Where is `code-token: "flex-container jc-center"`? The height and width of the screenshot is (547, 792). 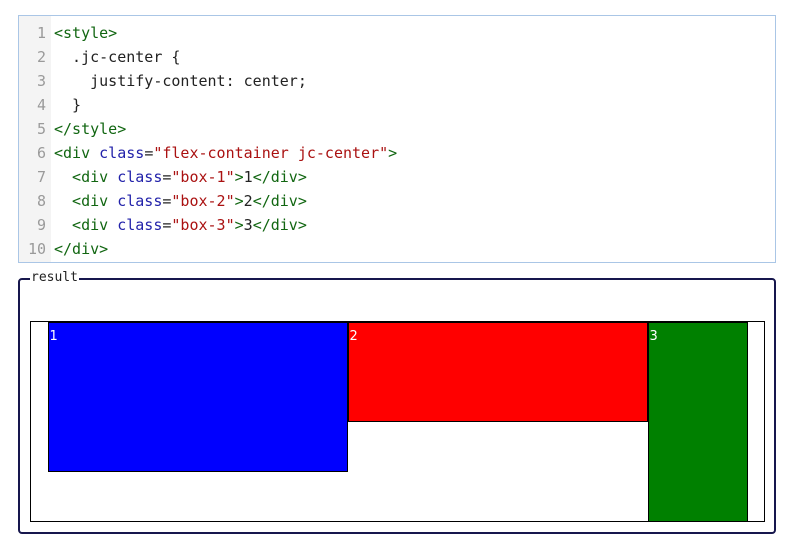 code-token: "flex-container jc-center" is located at coordinates (271, 153).